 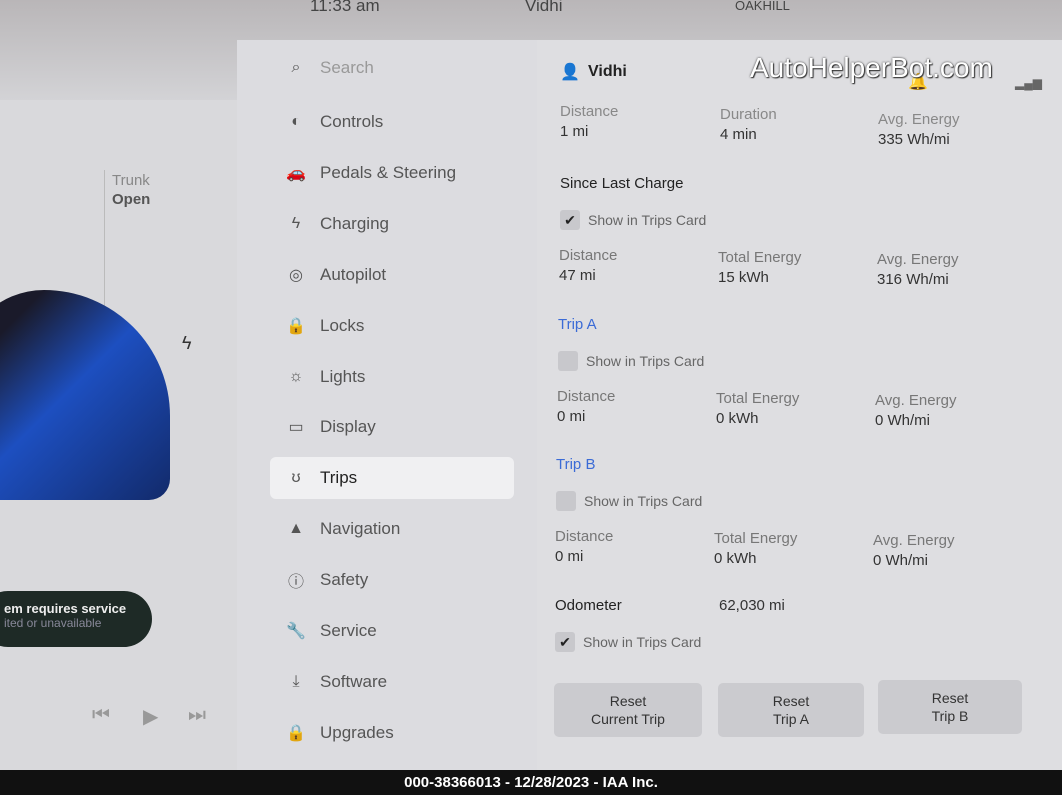 I want to click on menu-item-label: Service, so click(x=348, y=630).